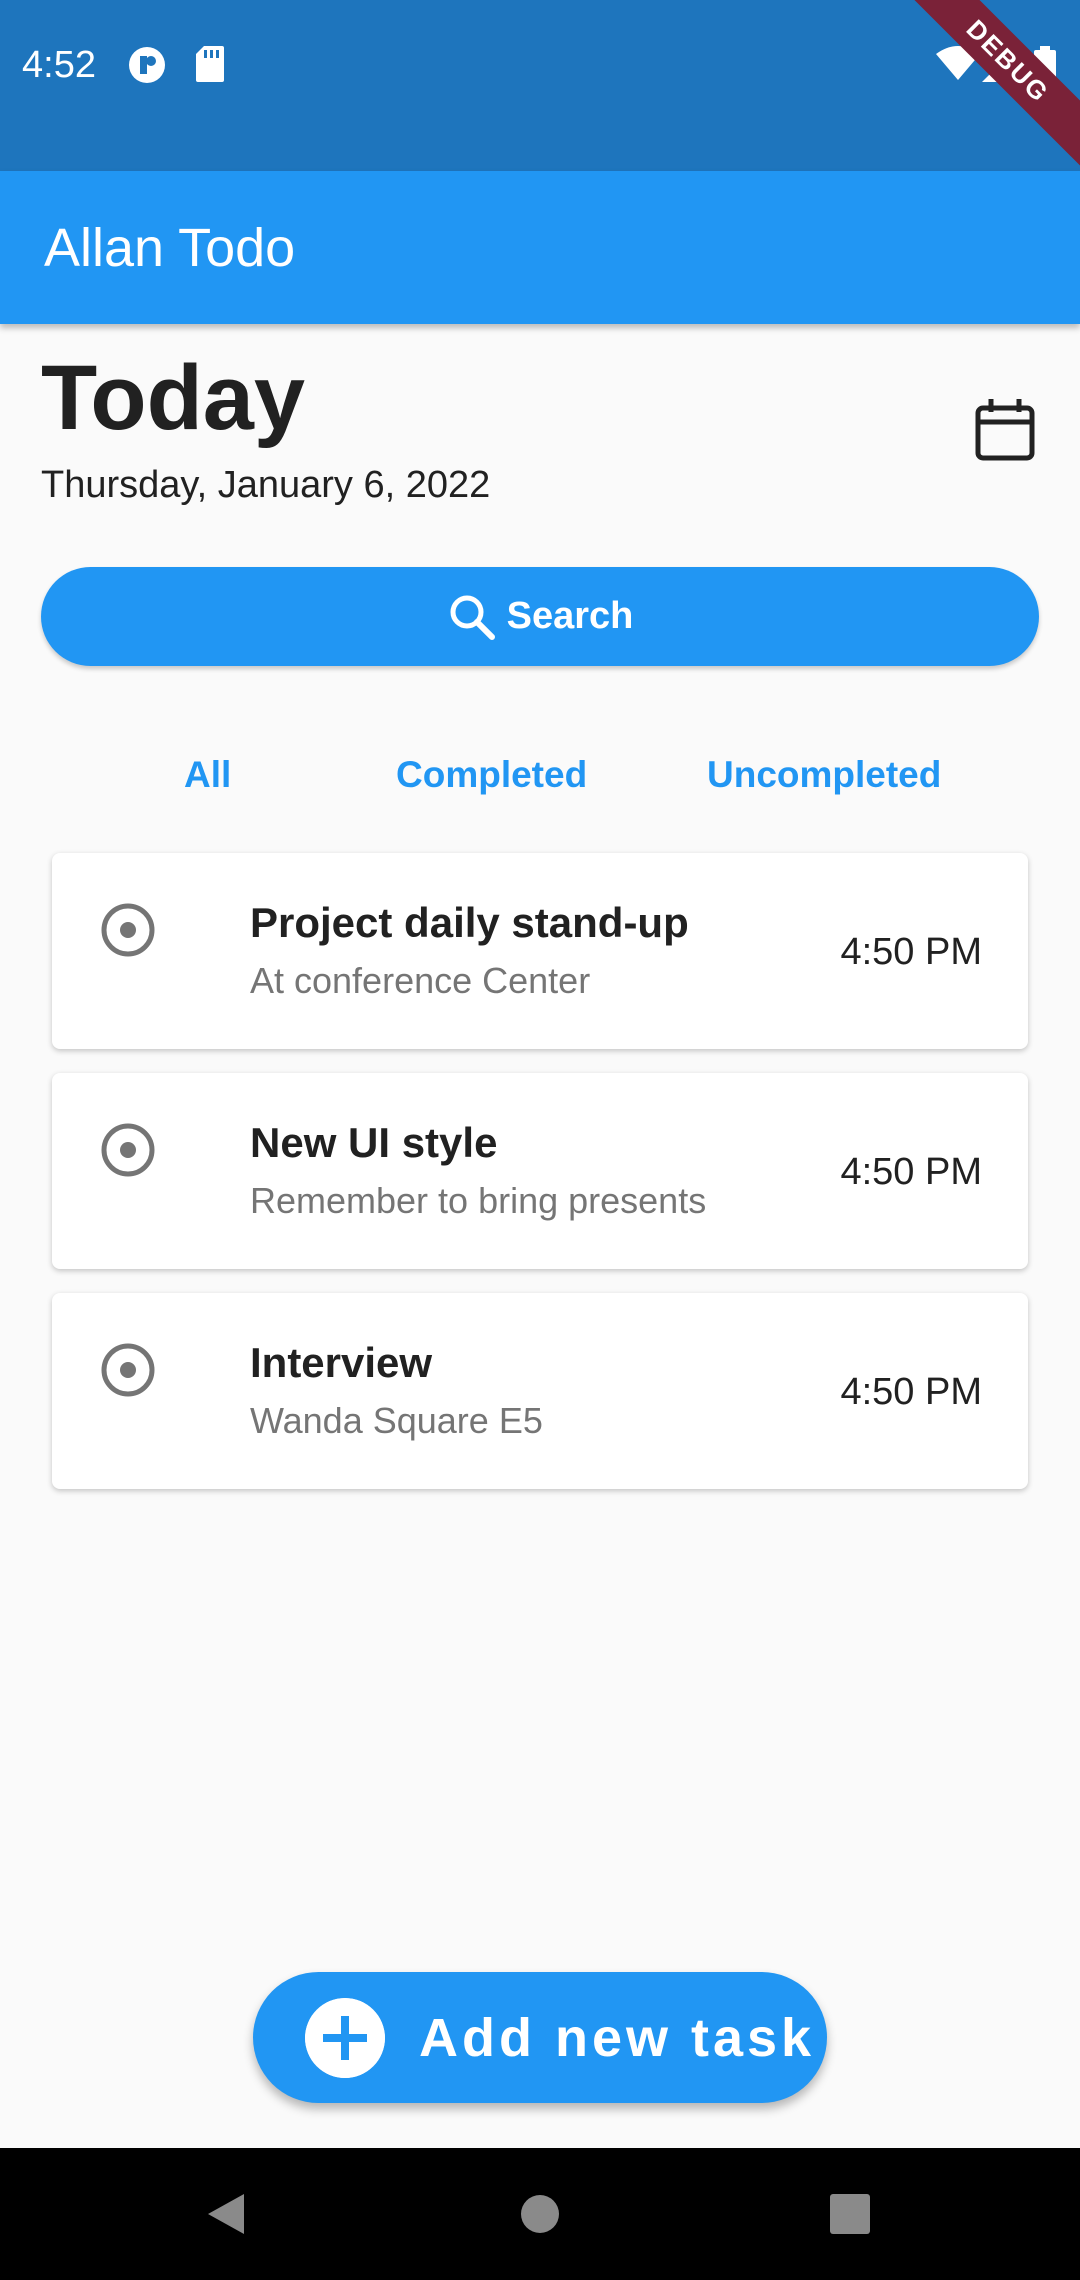 The image size is (1080, 2280). Describe the element at coordinates (824, 775) in the screenshot. I see `filter-uncompleted: Uncompleted` at that location.